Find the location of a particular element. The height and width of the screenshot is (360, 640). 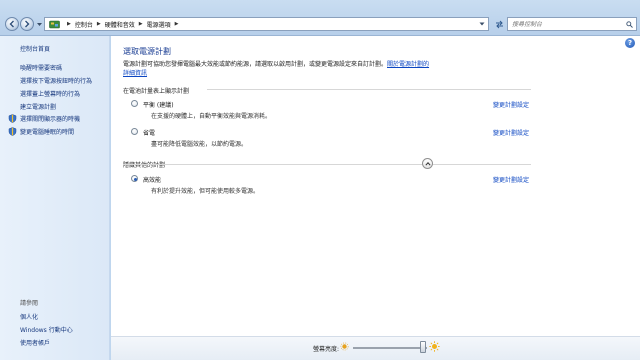

sidebar-link-create-power-plan: 建立電源計劃 is located at coordinates (38, 106).